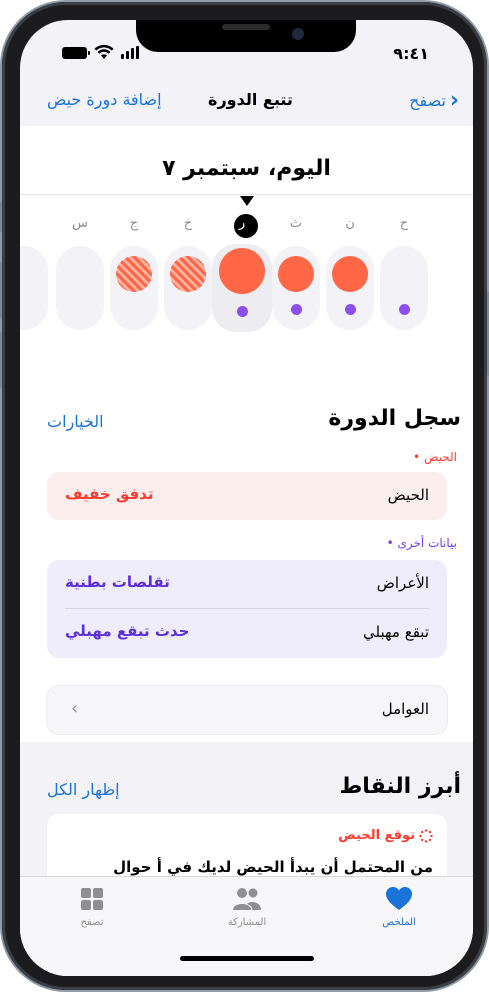 Image resolution: width=489 pixels, height=992 pixels. I want to click on calendar-divider, so click(246, 194).